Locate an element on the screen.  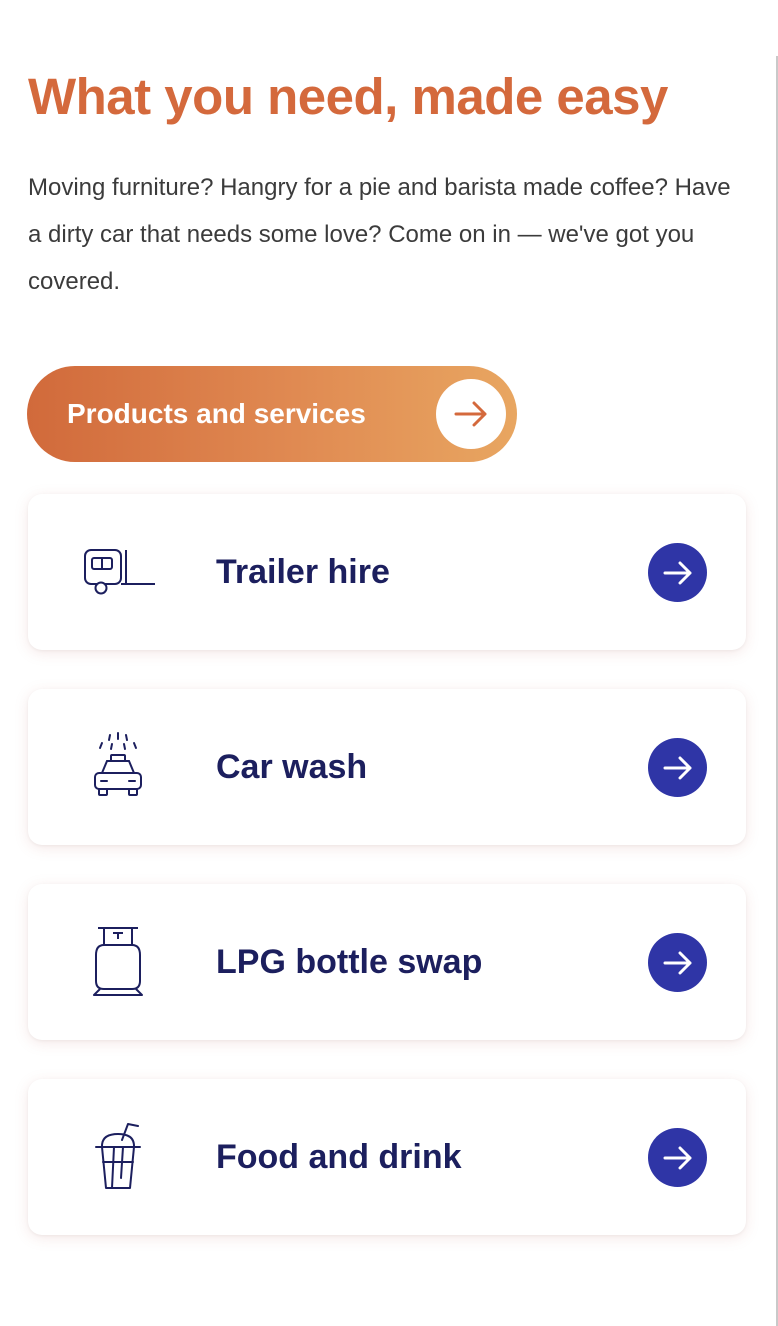
service-card-trailer-hire: Trailer hire is located at coordinates (387, 572).